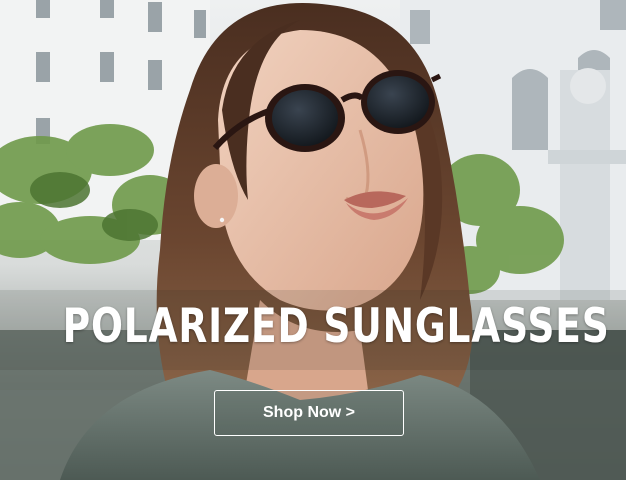 Image resolution: width=626 pixels, height=480 pixels. Describe the element at coordinates (336, 326) in the screenshot. I see `headline: POLARIZED SUNGLASSES` at that location.